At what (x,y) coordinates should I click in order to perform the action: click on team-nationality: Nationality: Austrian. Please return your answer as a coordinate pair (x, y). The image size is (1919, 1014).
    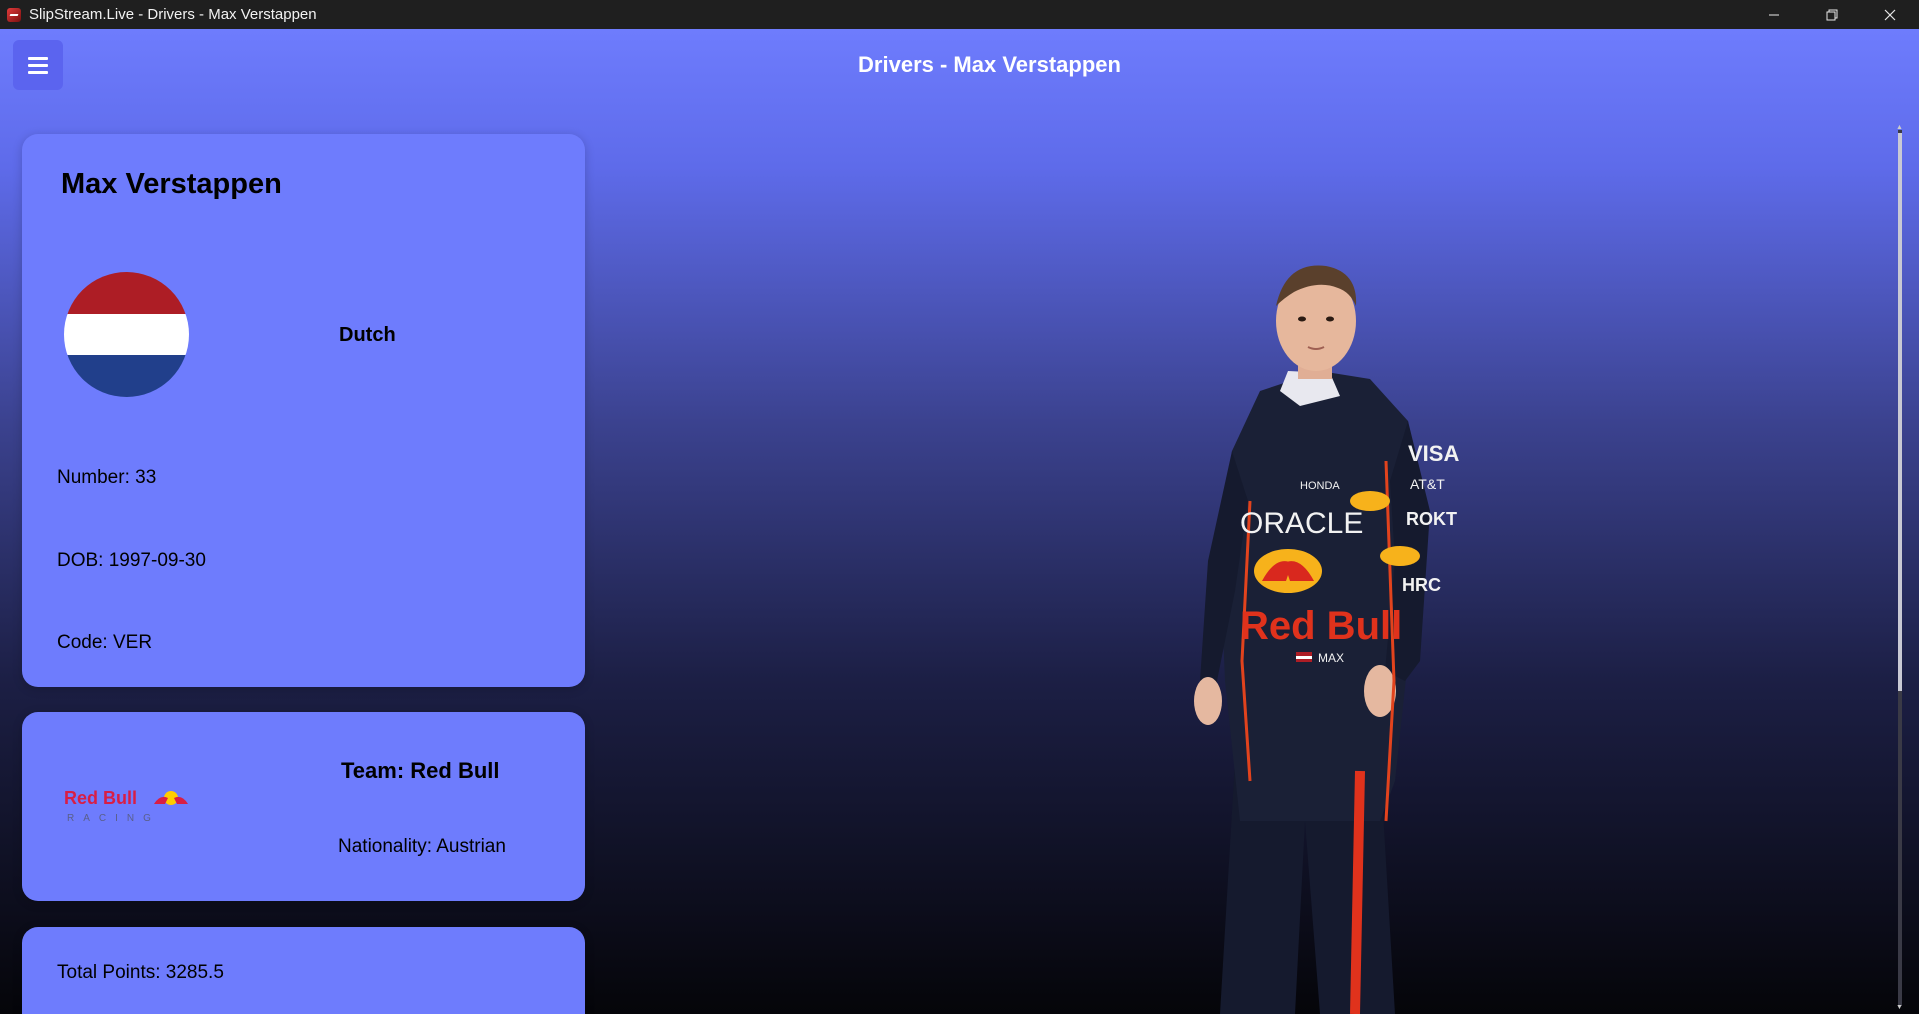
    Looking at the image, I should click on (422, 846).